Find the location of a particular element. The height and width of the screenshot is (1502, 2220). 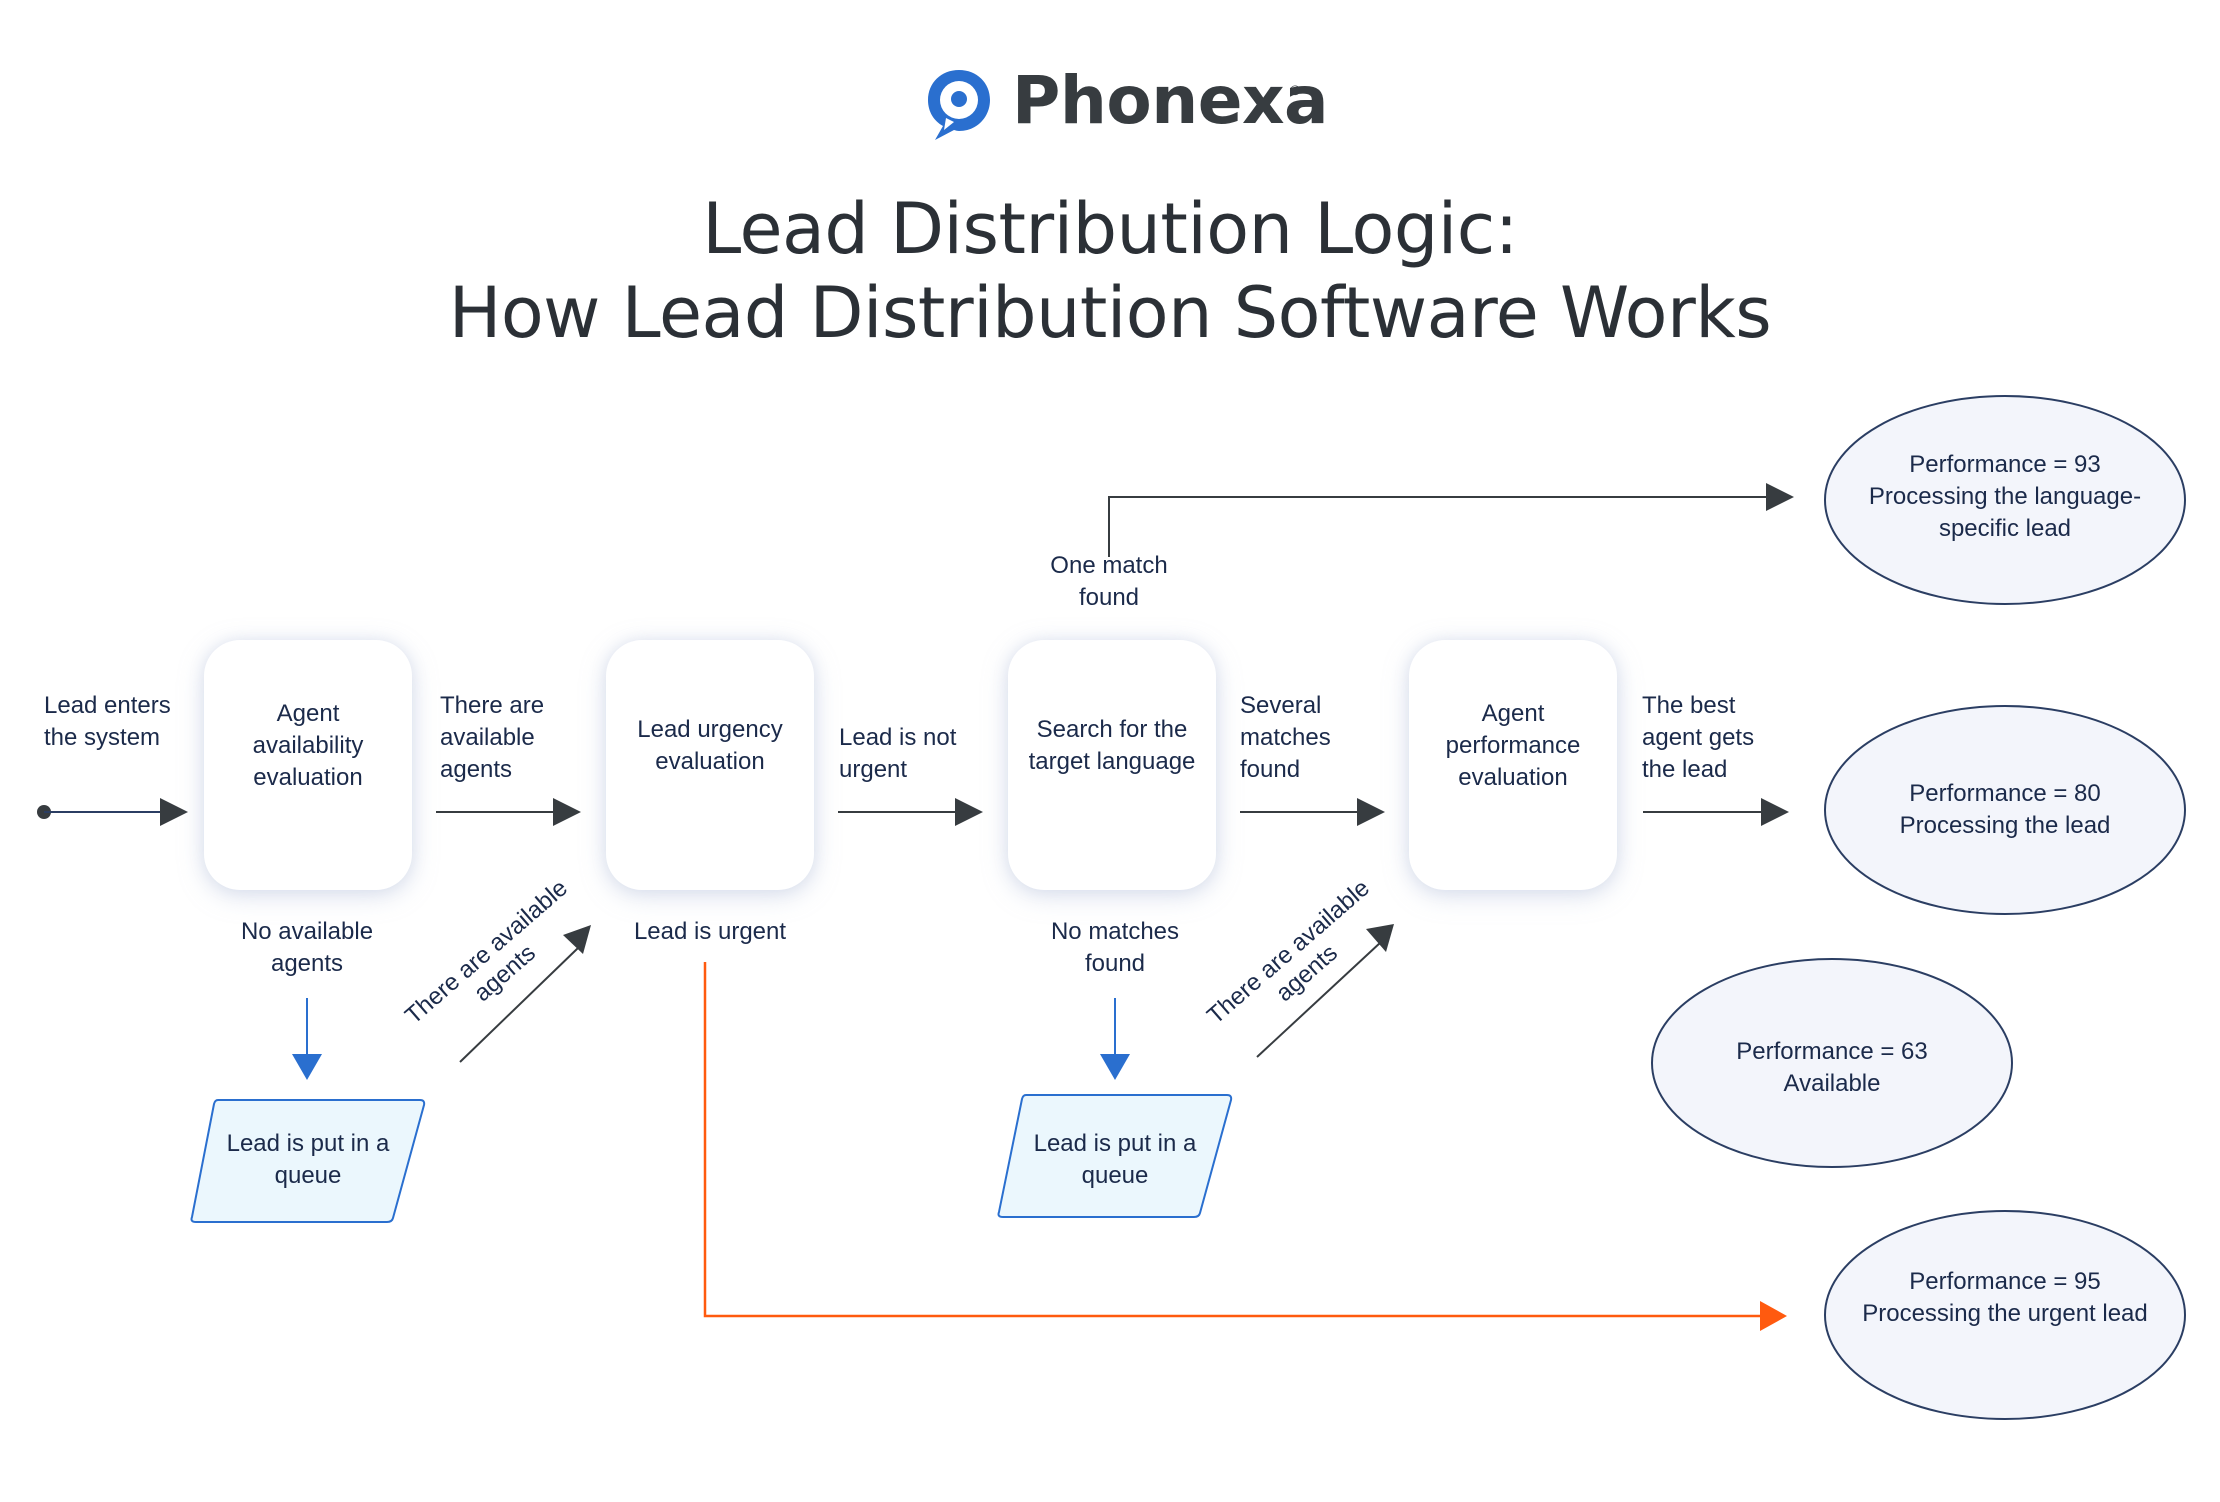

edge-label-urgent: Lead is urgent is located at coordinates (710, 931).